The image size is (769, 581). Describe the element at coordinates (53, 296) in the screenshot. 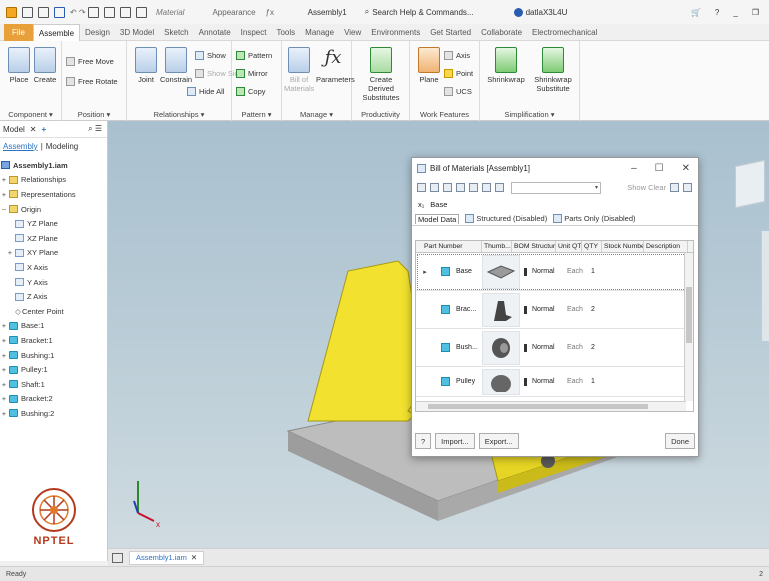

I see `tree-node: Z Axis` at that location.